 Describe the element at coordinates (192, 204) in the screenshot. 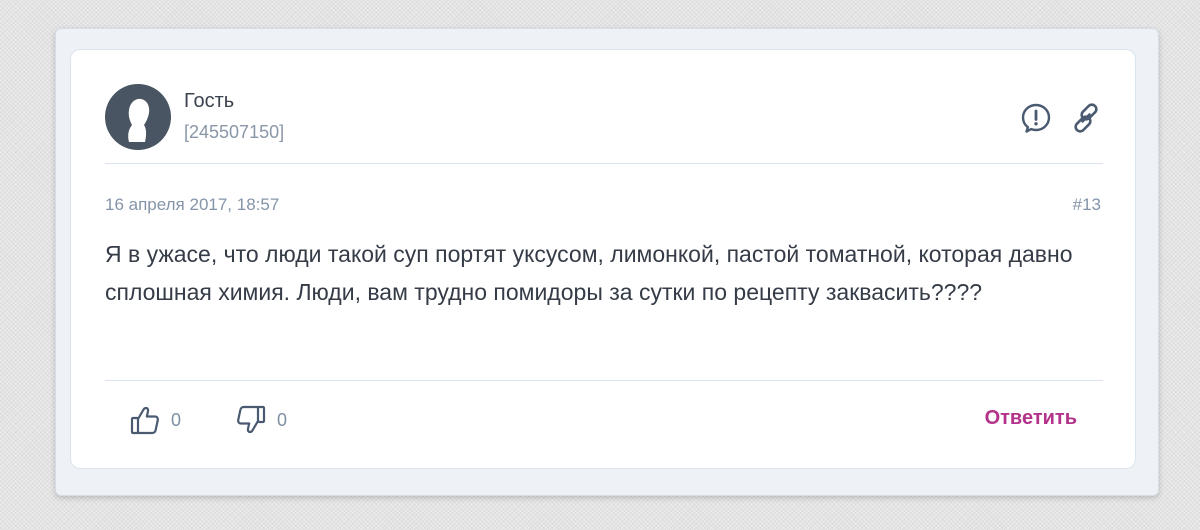

I see `comment-date: 16 апреля 2017, 18:57` at that location.